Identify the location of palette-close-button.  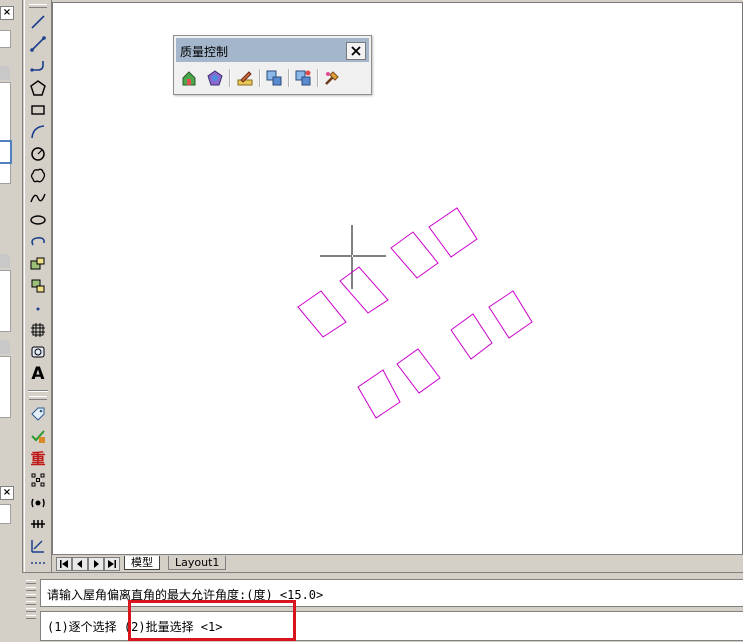
(356, 51).